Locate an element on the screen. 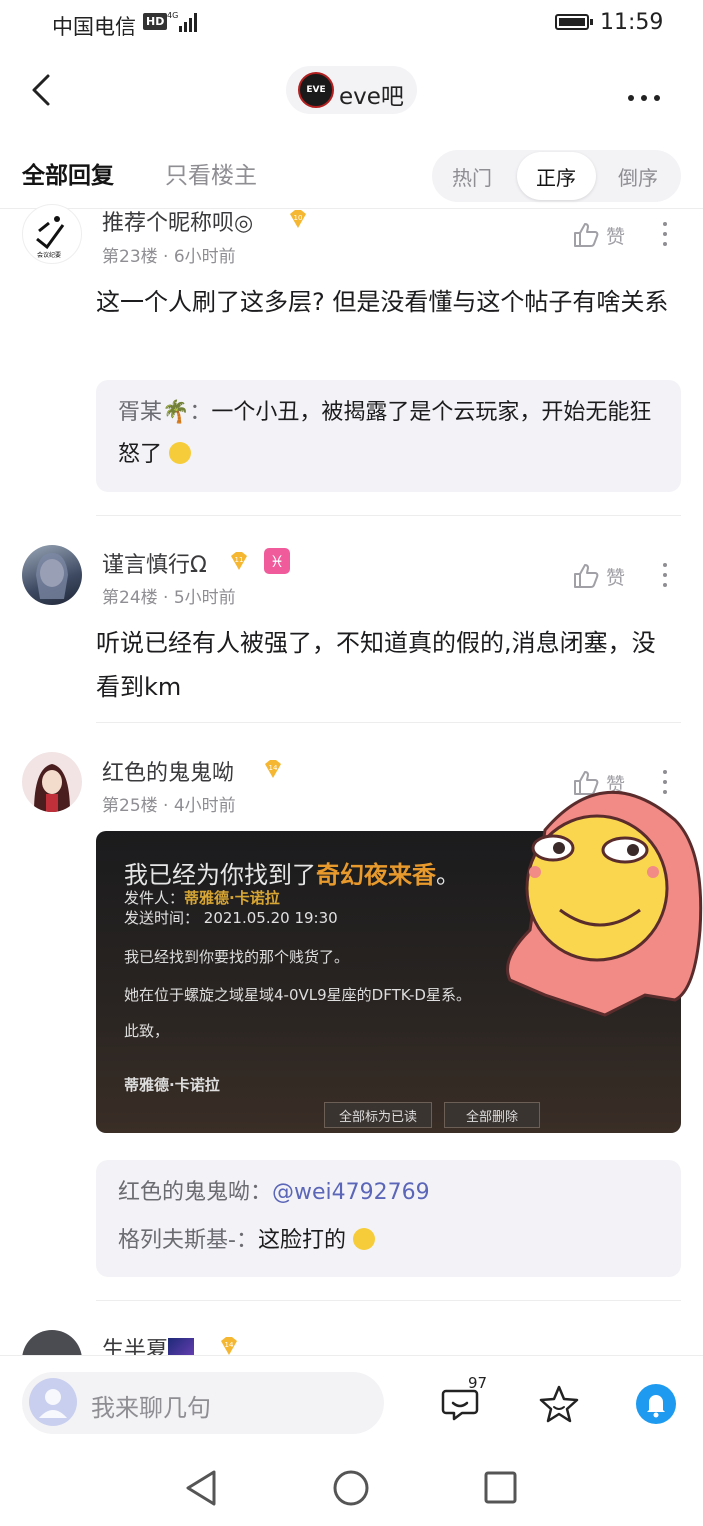 The image size is (703, 1526). reply: 格列夫斯基-：这脸打的 is located at coordinates (246, 1241).